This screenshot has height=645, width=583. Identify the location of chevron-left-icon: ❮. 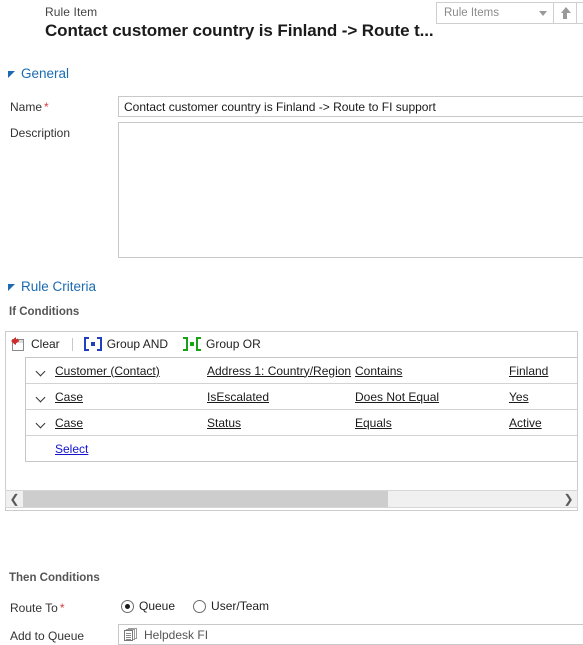
(14, 499).